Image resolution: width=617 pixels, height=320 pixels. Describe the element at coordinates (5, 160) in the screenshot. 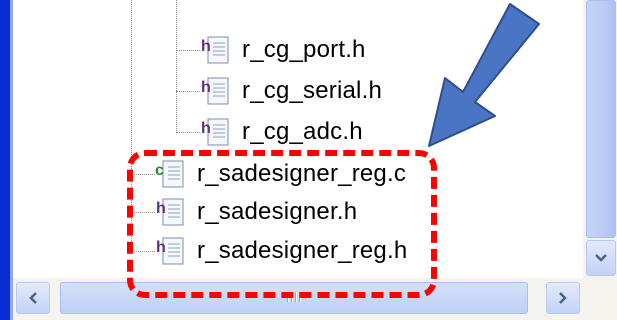

I see `window-left-border` at that location.